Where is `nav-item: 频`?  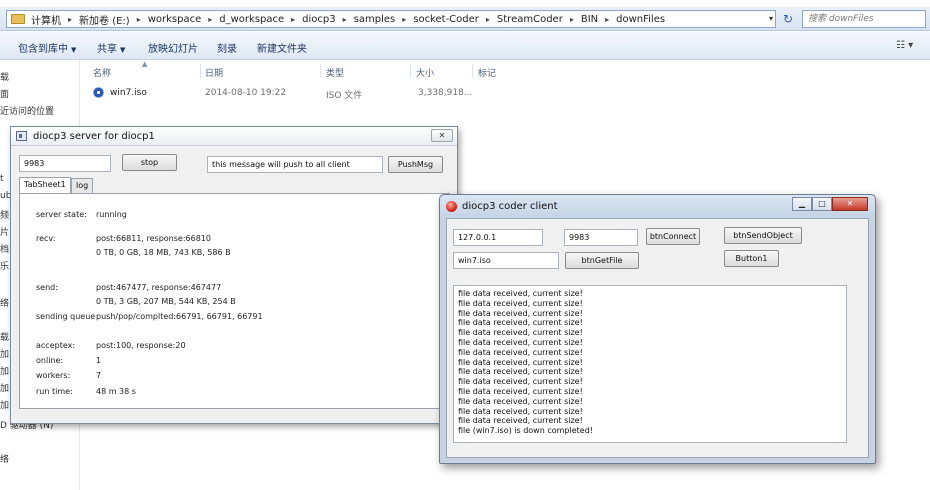 nav-item: 频 is located at coordinates (4, 214).